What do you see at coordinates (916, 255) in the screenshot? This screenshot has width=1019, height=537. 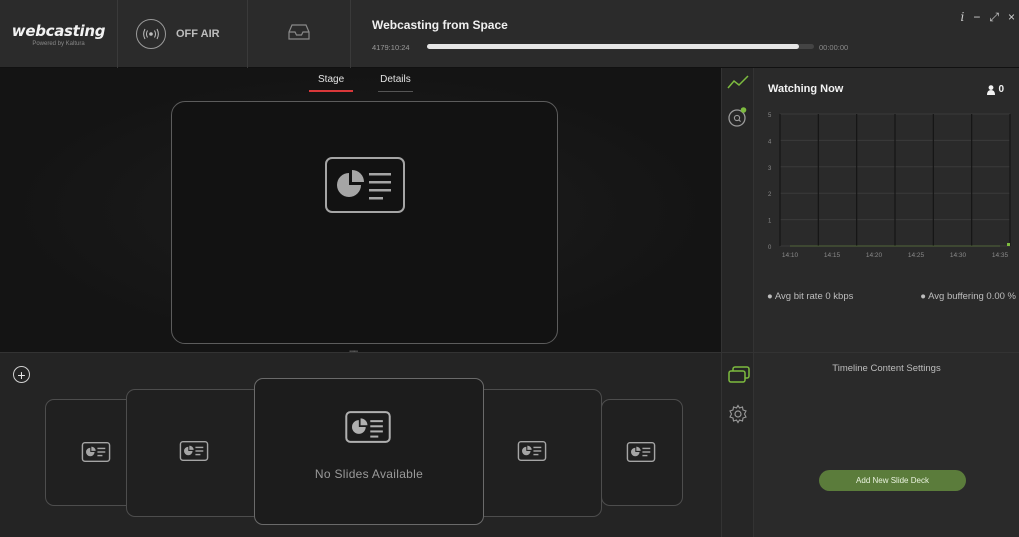 I see `chart-x-tick-label: 14:25` at bounding box center [916, 255].